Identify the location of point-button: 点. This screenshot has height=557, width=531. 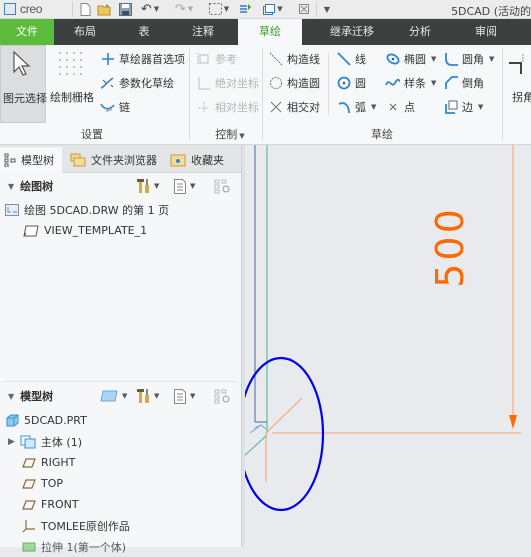
(400, 107).